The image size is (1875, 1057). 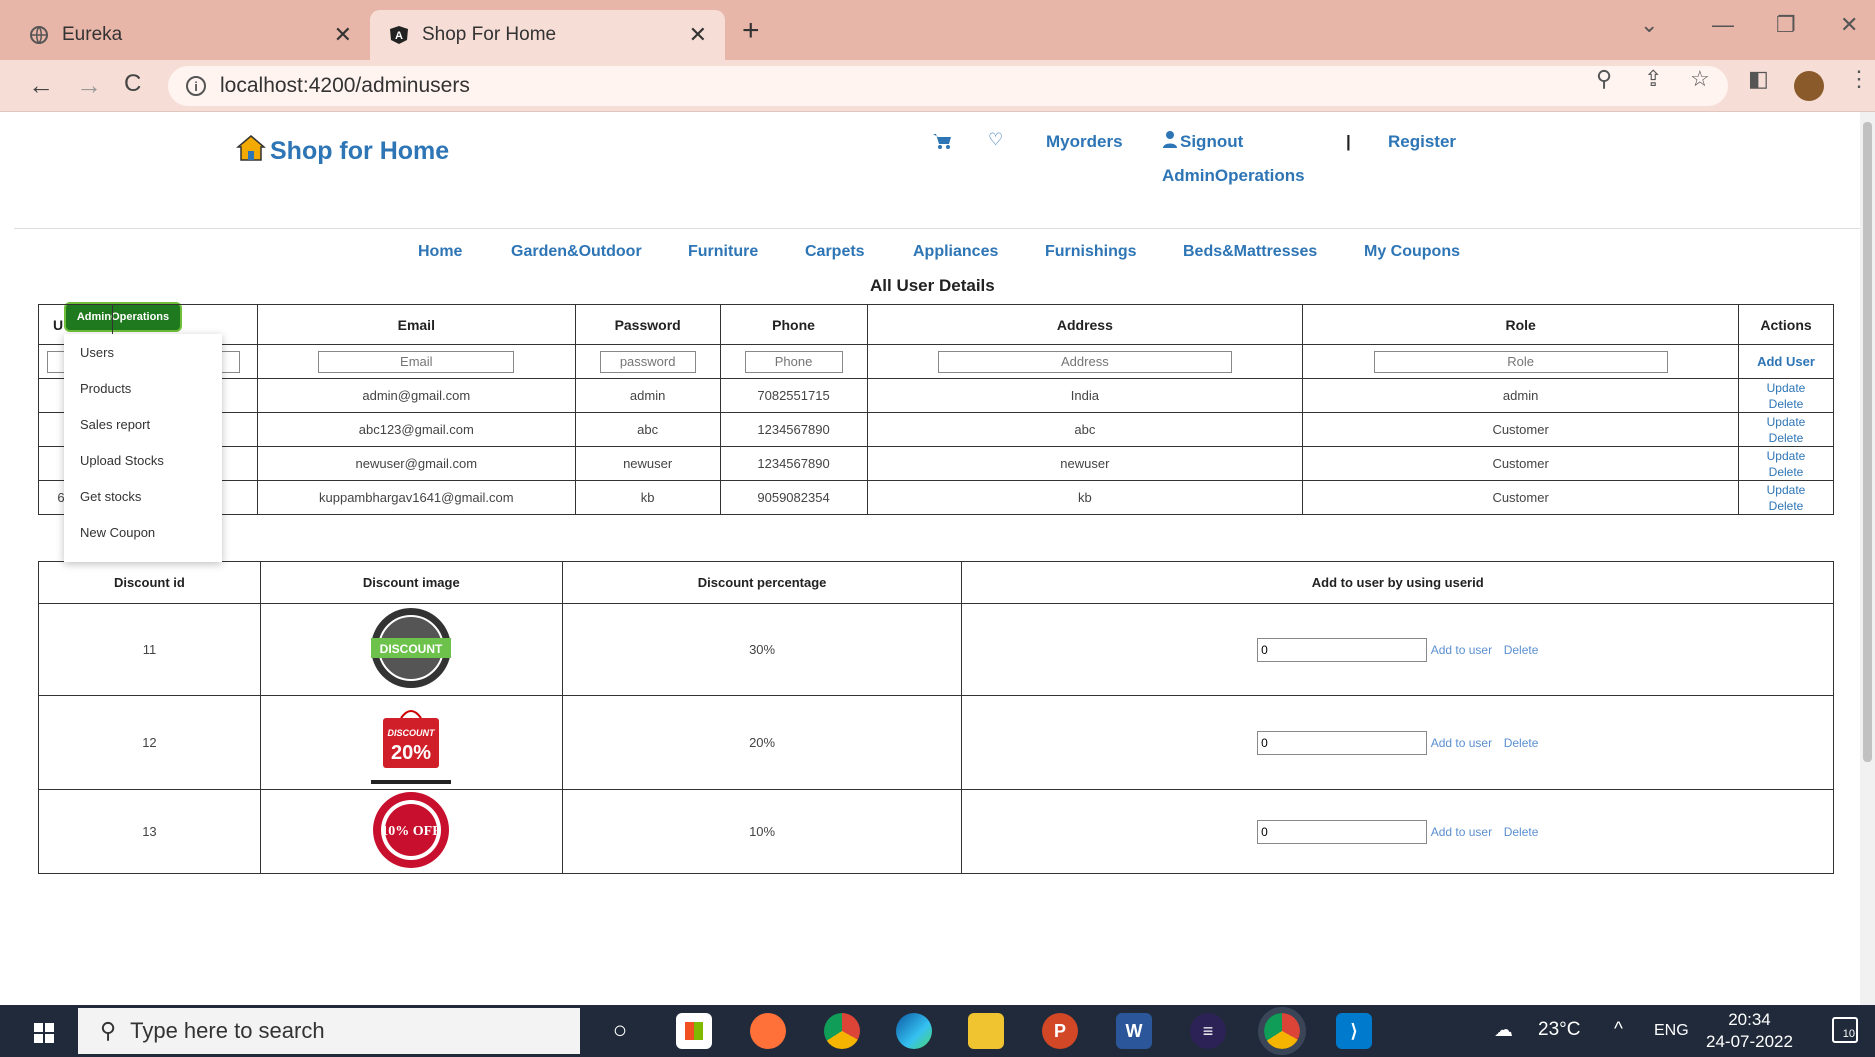 I want to click on file-explorer-icon, so click(x=986, y=1031).